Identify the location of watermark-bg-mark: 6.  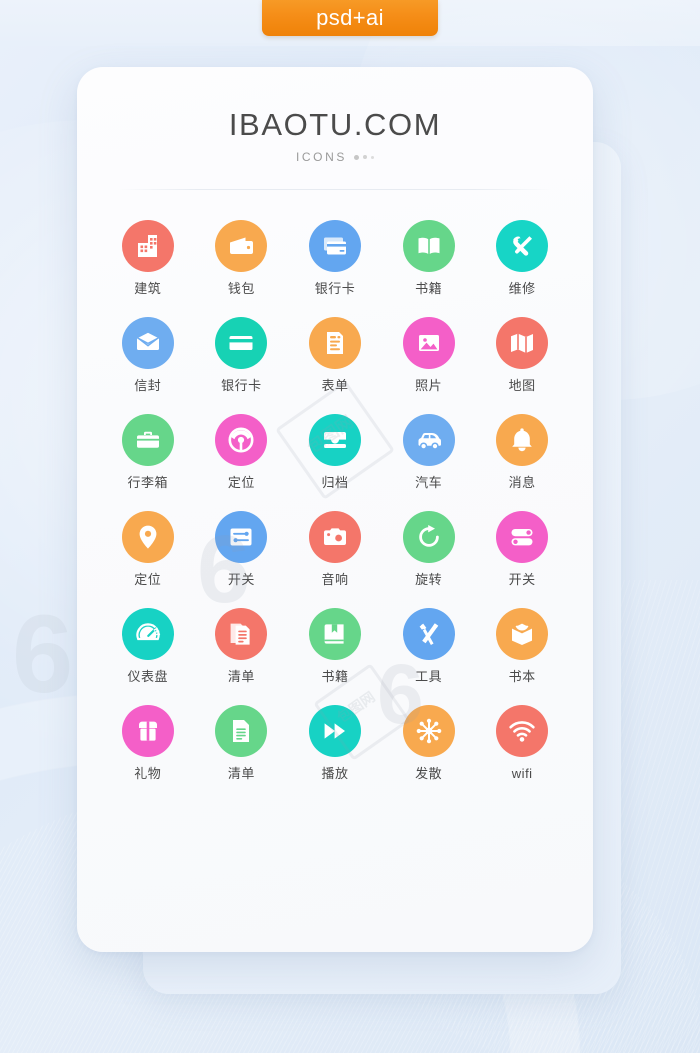
(43, 654).